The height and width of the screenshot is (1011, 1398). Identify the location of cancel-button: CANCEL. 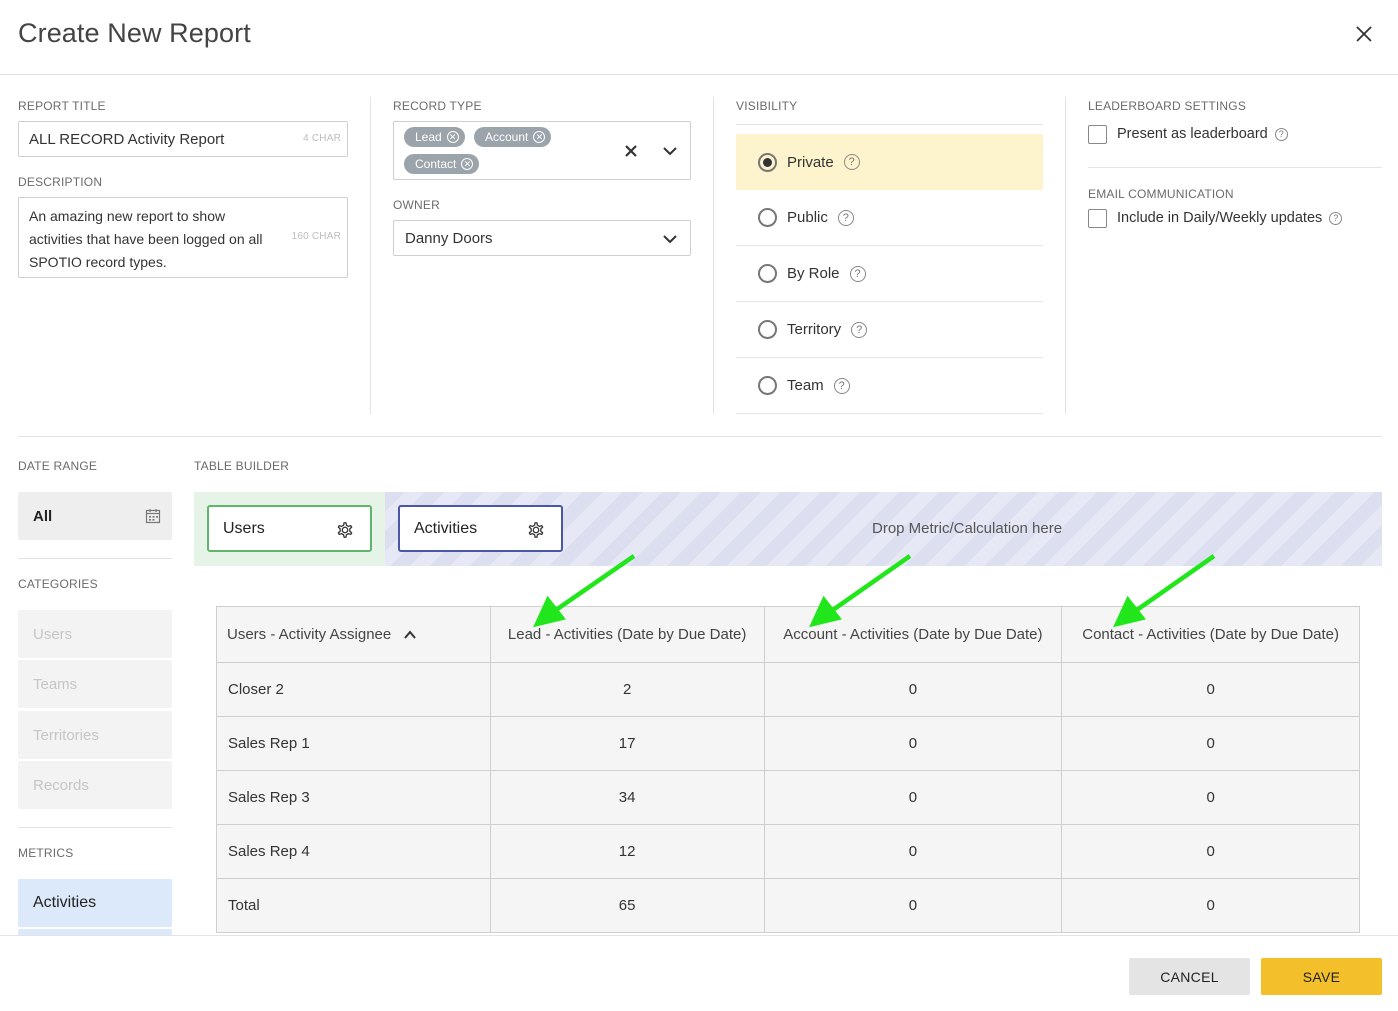
(1189, 976).